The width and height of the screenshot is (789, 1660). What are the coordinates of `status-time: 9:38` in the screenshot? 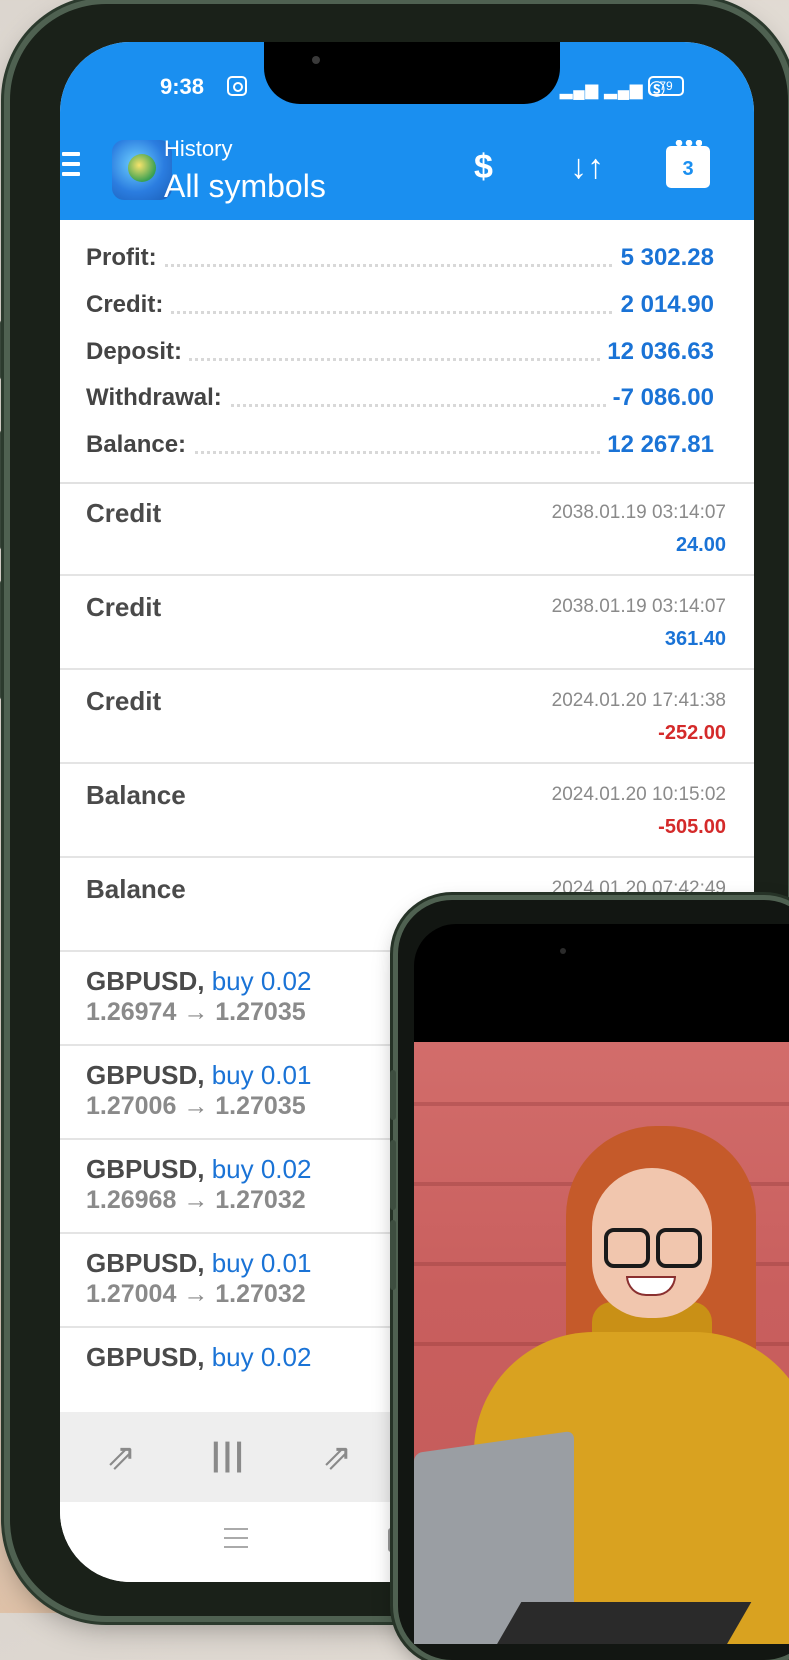 It's located at (182, 86).